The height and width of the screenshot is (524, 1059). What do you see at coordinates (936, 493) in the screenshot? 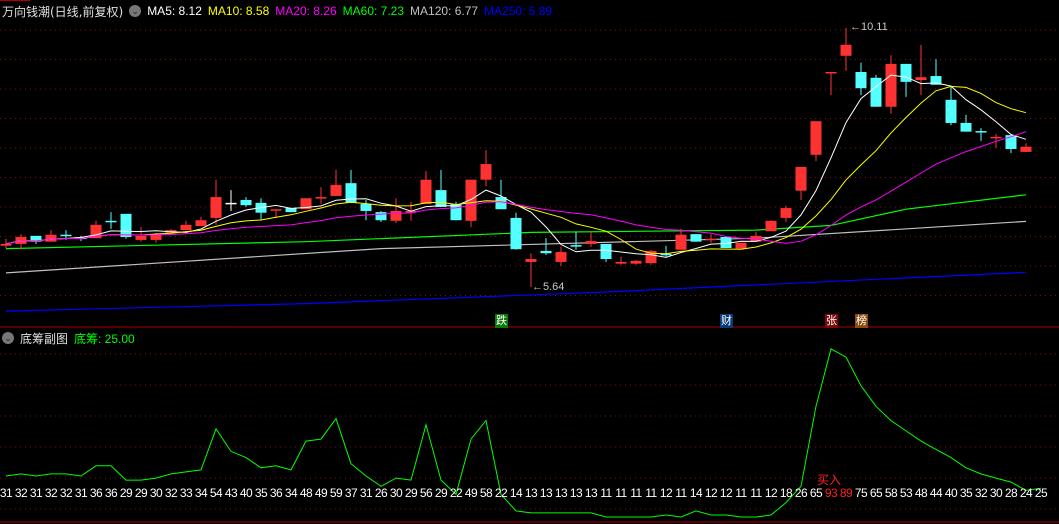
I see `sub-value: 44` at bounding box center [936, 493].